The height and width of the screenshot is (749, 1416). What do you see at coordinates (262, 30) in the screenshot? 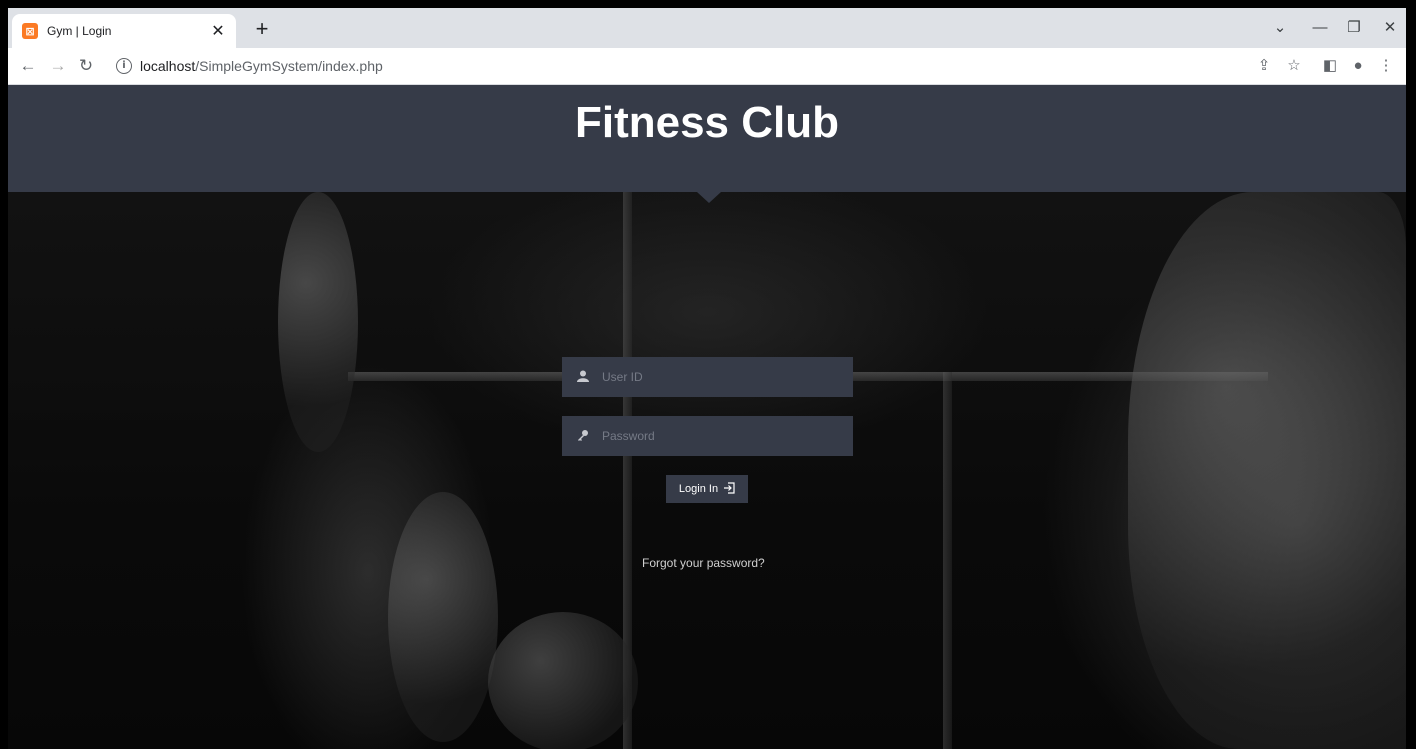
I see `new-tab-button: +` at bounding box center [262, 30].